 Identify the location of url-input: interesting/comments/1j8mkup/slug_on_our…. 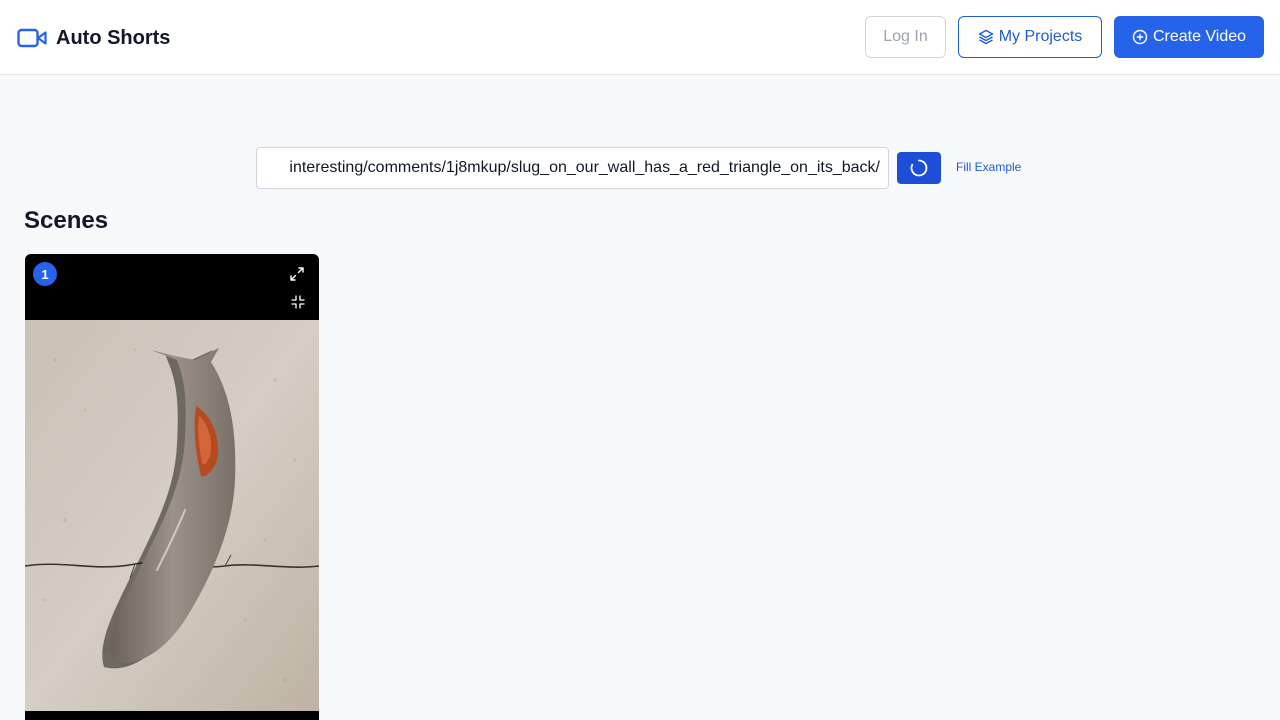
(572, 168).